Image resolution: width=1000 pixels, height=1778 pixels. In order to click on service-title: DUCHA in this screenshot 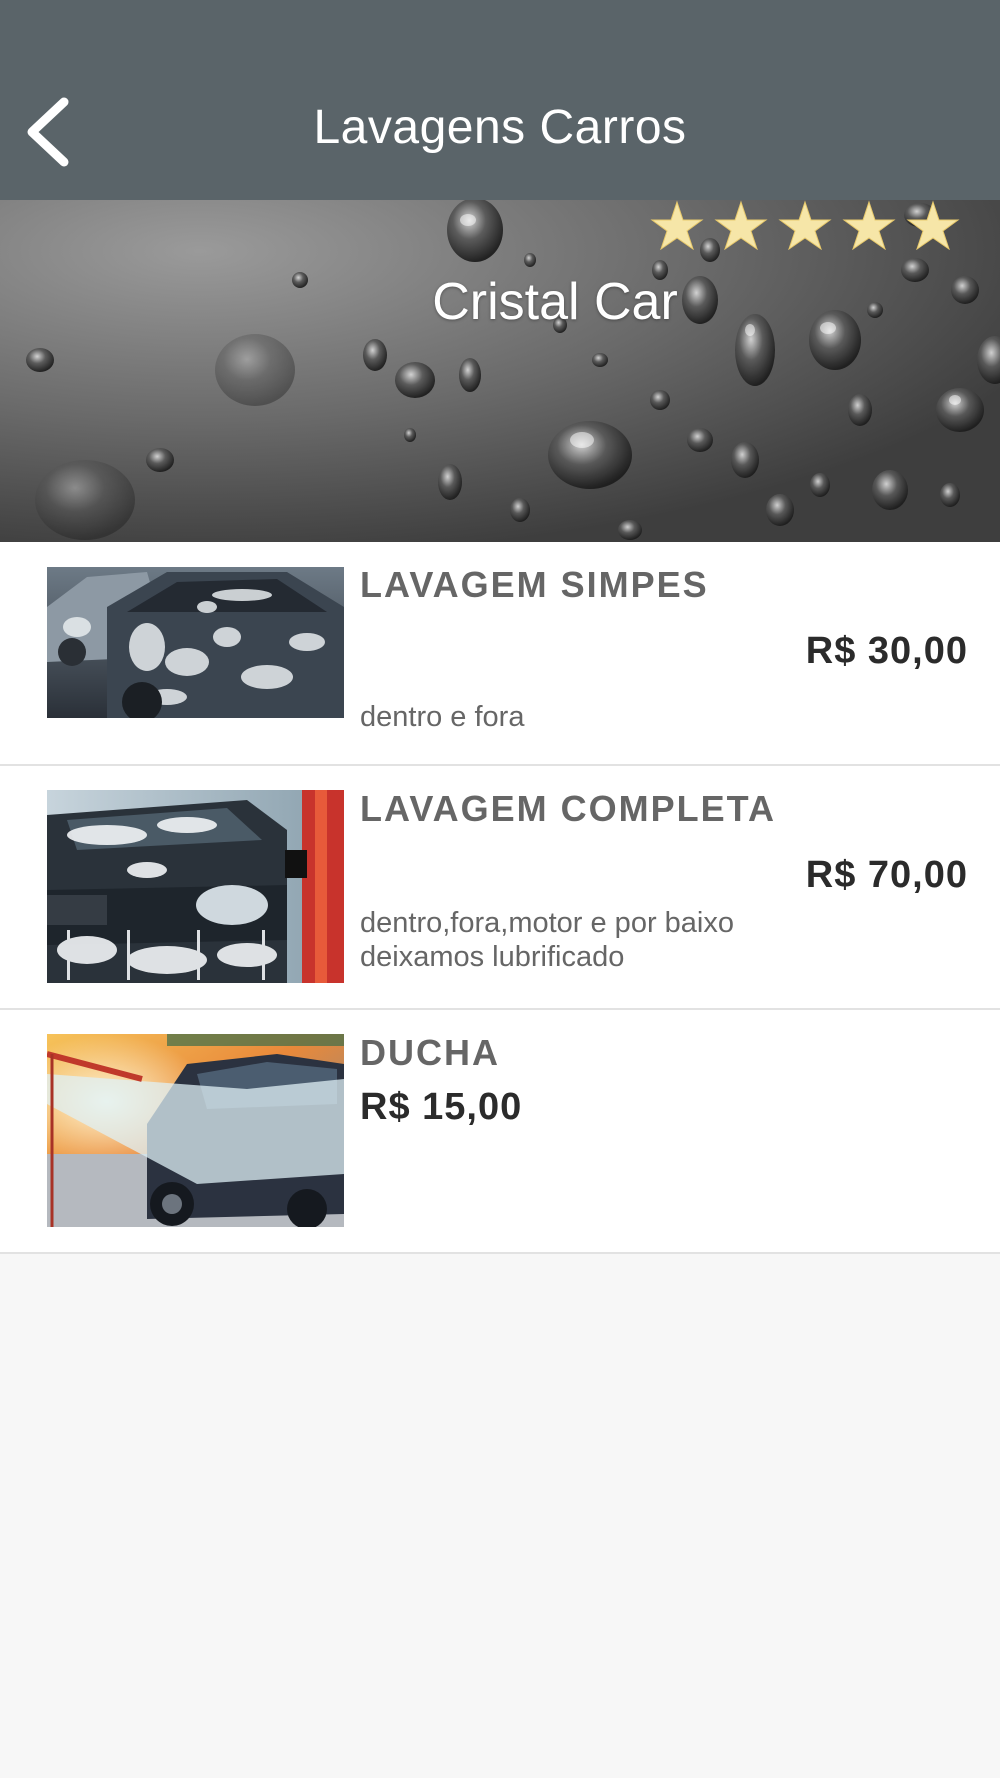, I will do `click(430, 1052)`.